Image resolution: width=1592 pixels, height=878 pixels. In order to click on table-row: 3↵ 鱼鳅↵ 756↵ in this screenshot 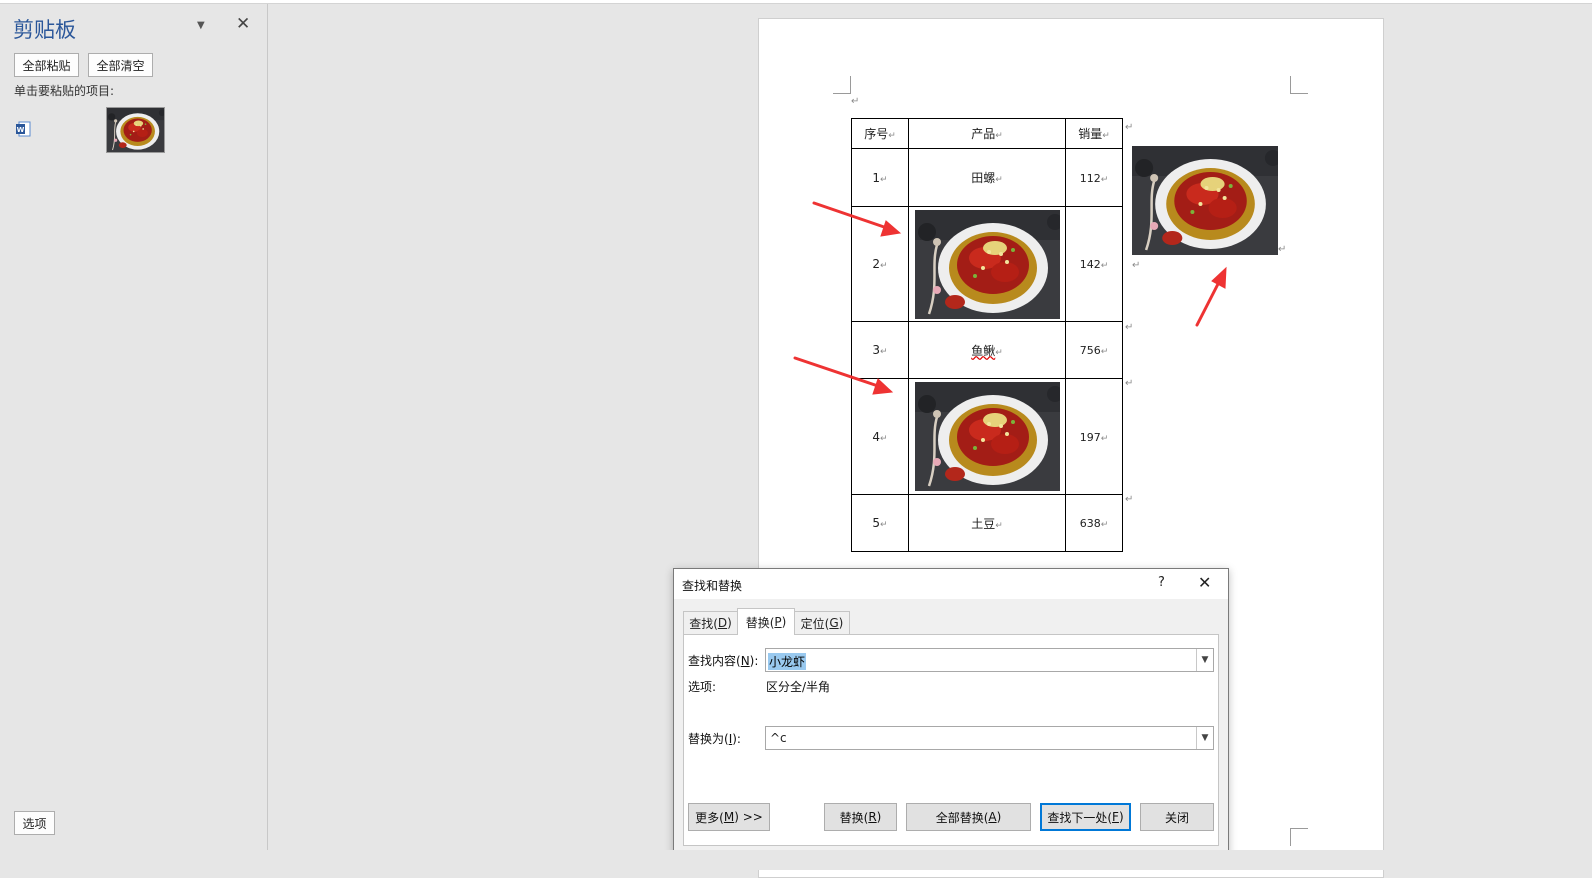, I will do `click(987, 350)`.